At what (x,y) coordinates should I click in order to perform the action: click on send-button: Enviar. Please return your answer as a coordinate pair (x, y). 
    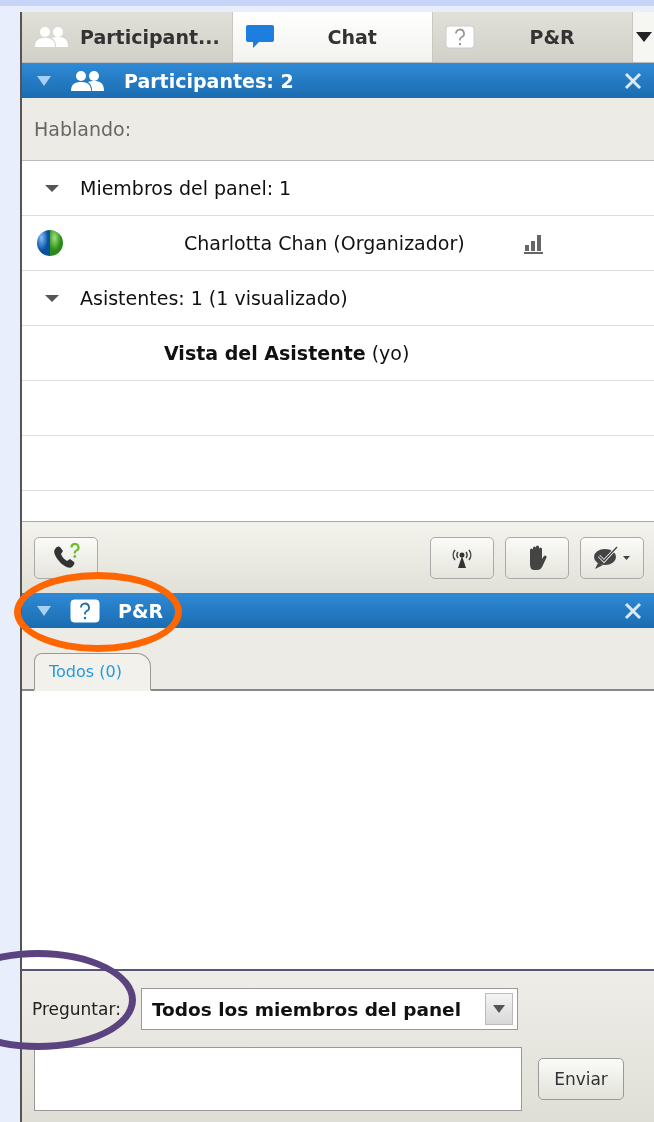
    Looking at the image, I should click on (581, 1079).